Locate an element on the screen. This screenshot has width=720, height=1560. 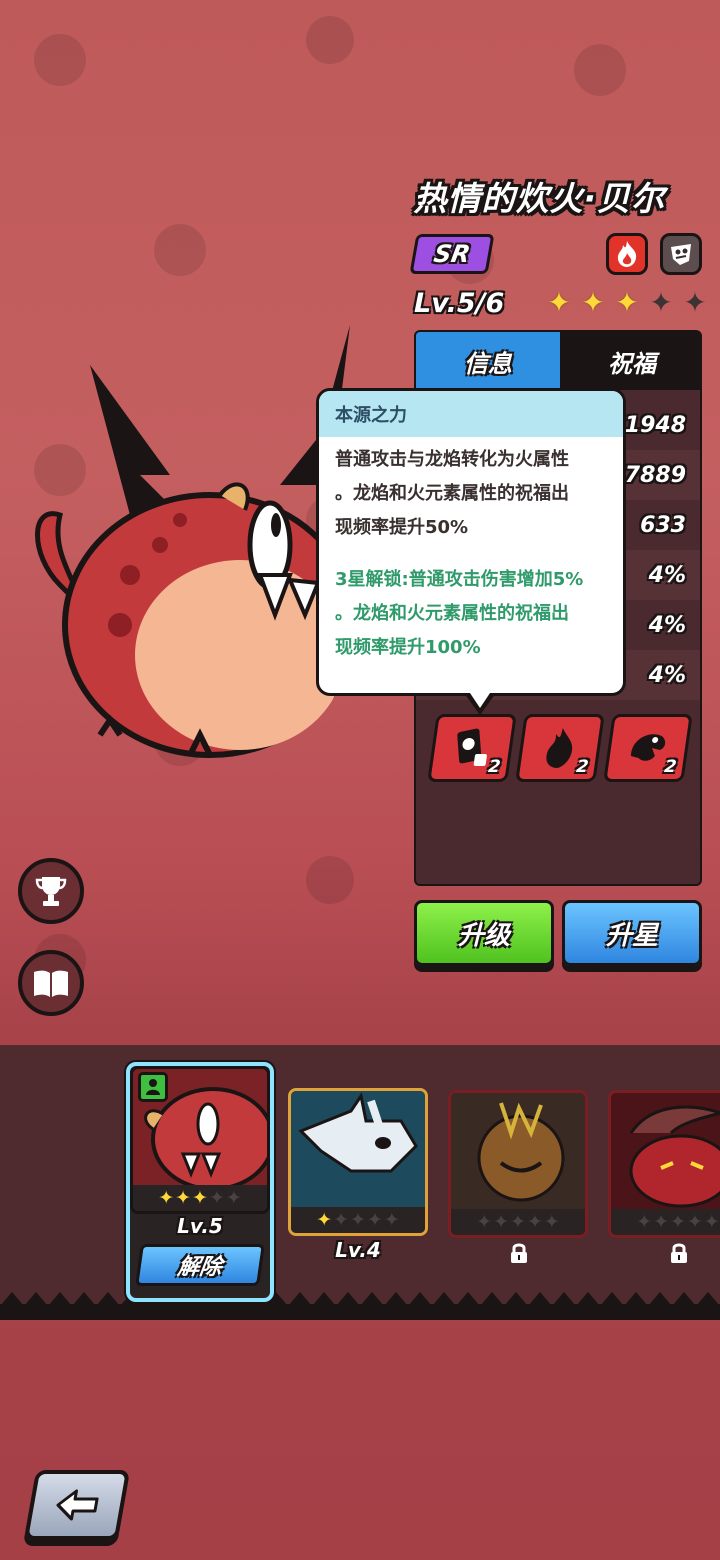
hero-stars: ✦ ✦ ✦ ✦ ✦ is located at coordinates (627, 303).